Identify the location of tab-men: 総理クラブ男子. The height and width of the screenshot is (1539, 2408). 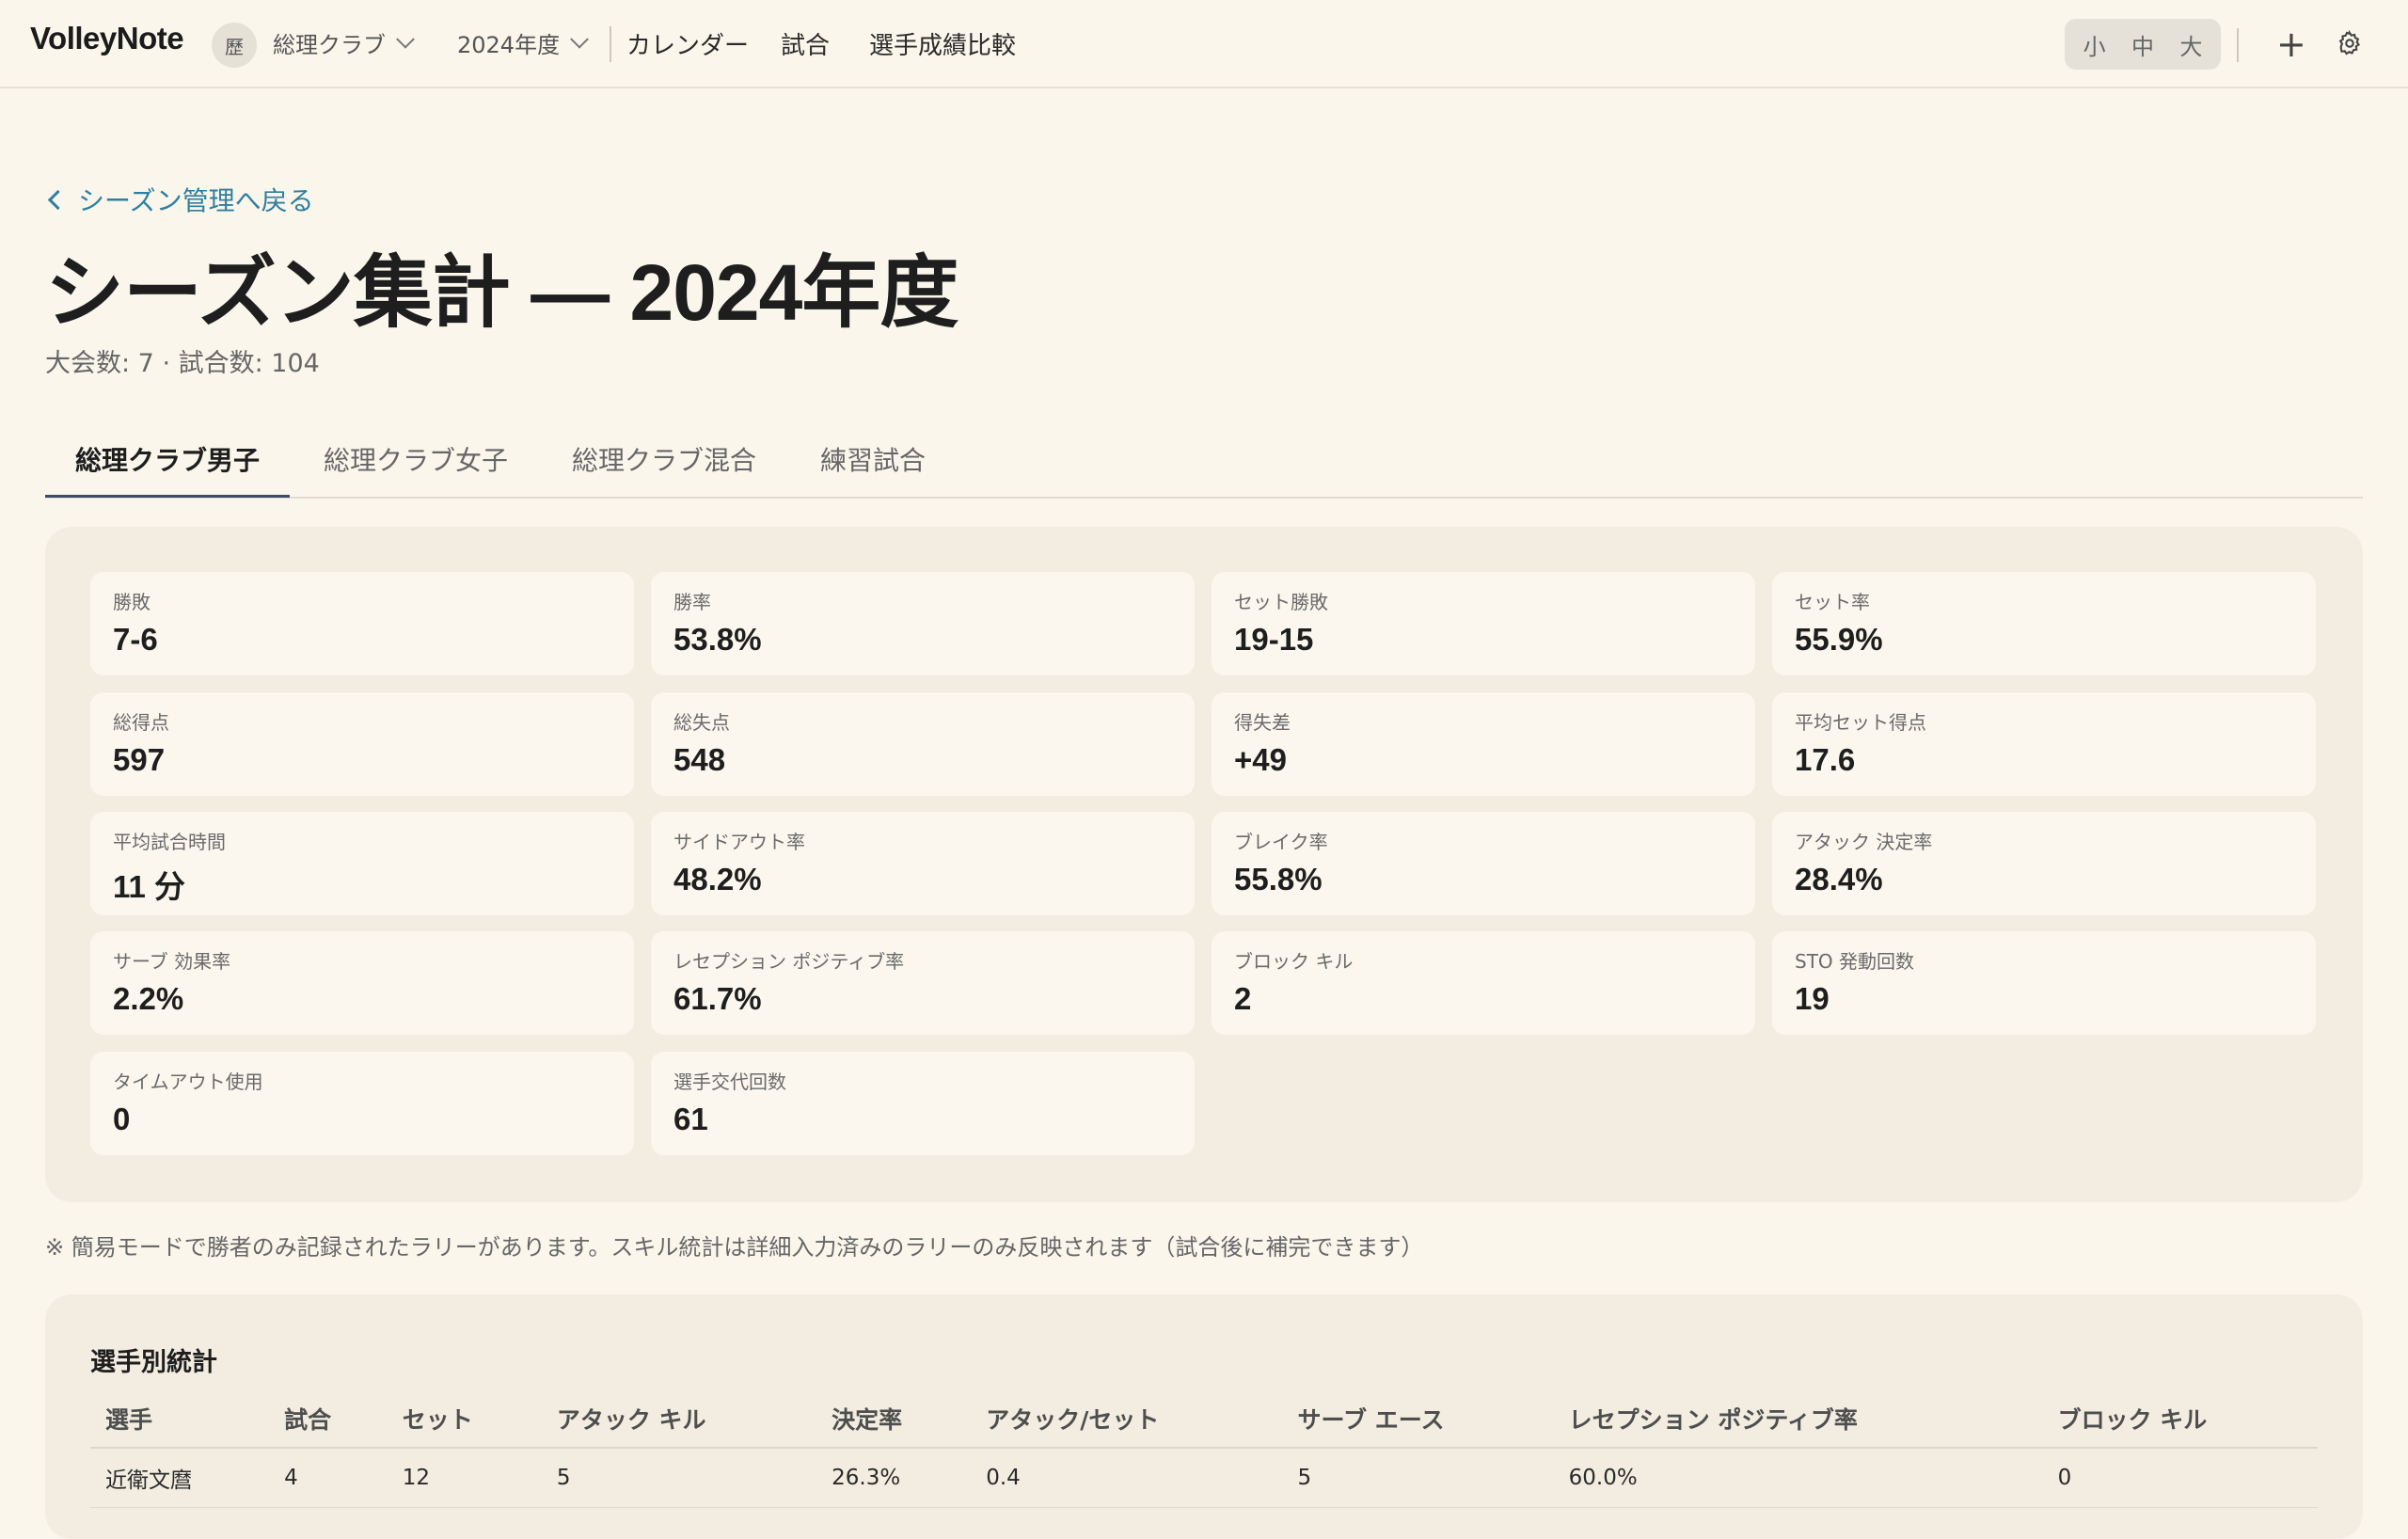
(168, 469).